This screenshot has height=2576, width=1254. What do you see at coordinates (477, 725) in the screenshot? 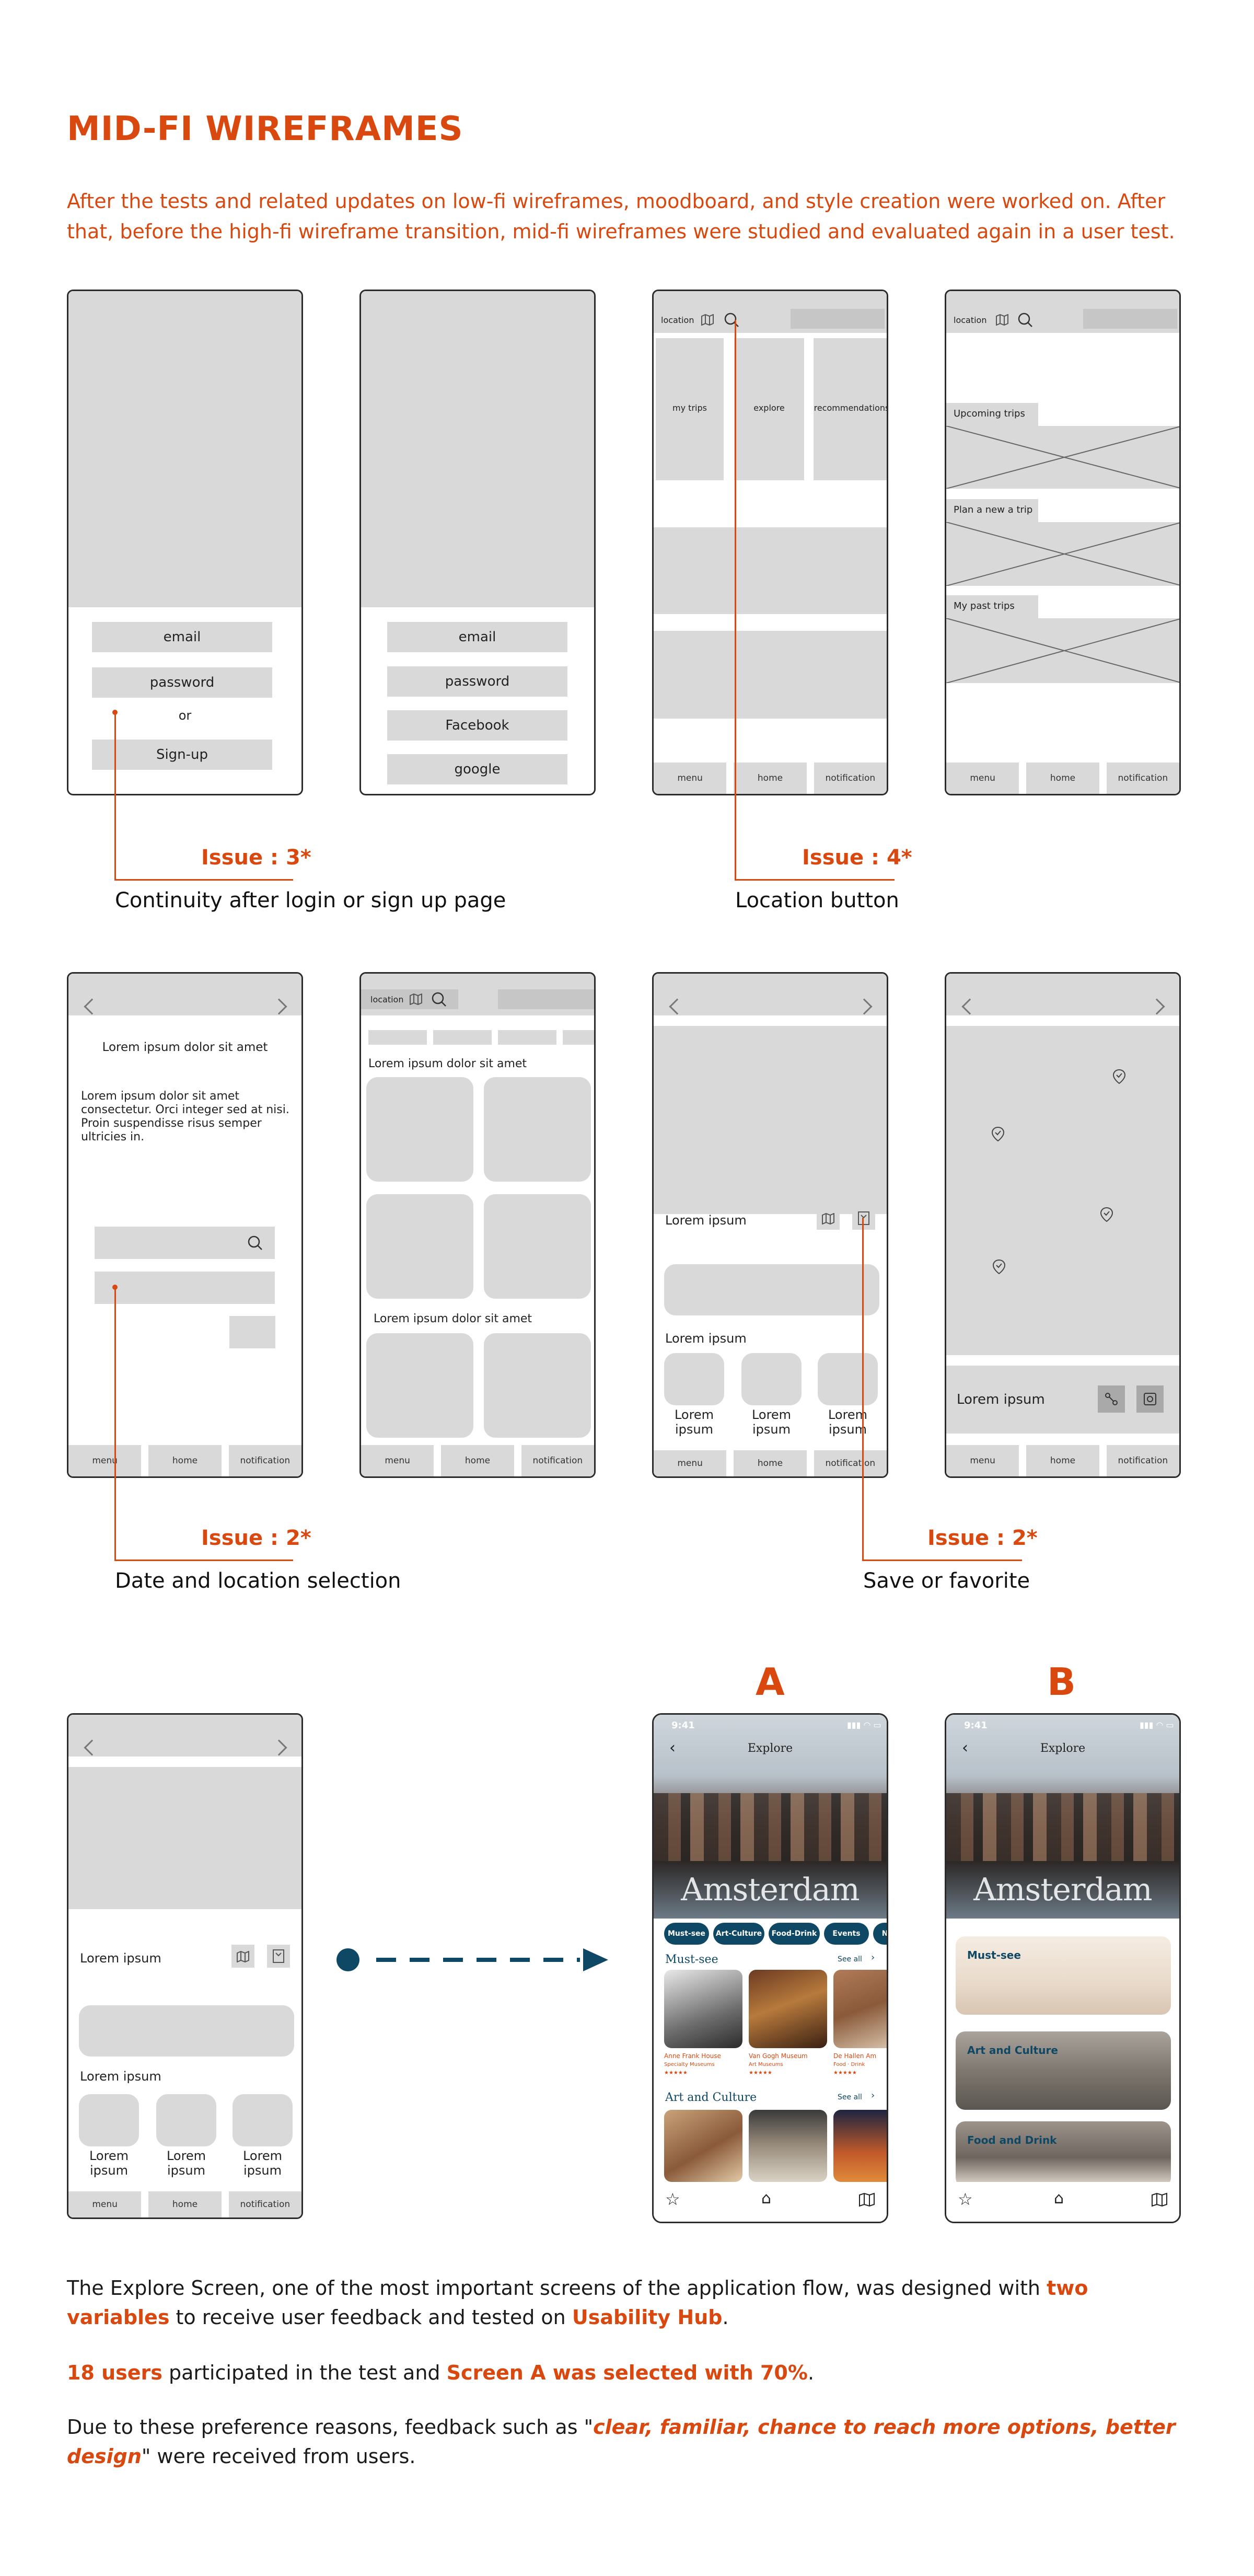
I see `facebook-button: Facebook` at bounding box center [477, 725].